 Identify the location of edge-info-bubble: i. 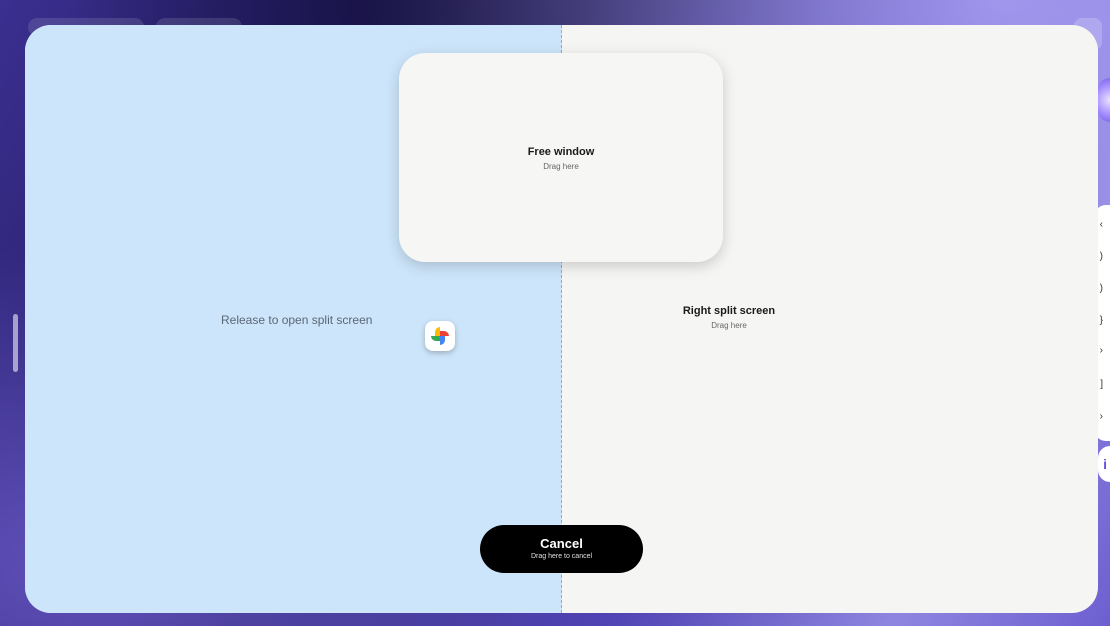
(1104, 464).